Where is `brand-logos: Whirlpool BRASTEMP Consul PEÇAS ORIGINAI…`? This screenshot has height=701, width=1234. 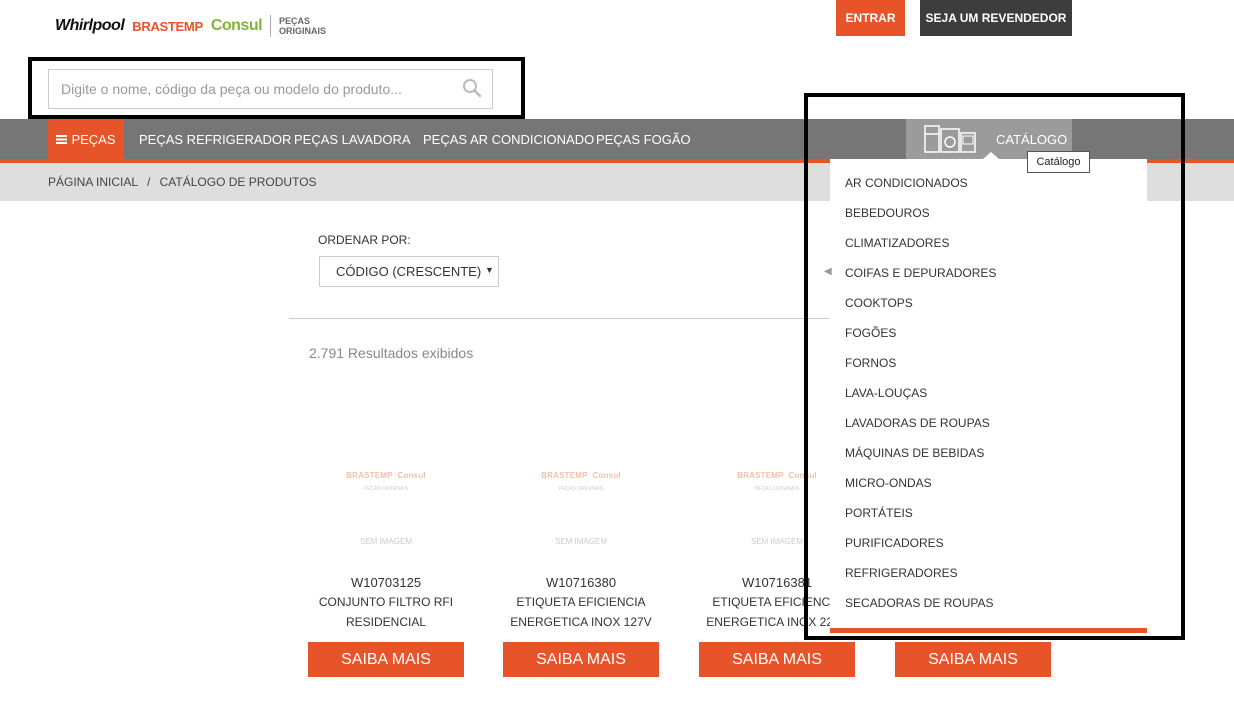 brand-logos: Whirlpool BRASTEMP Consul PEÇAS ORIGINAI… is located at coordinates (190, 26).